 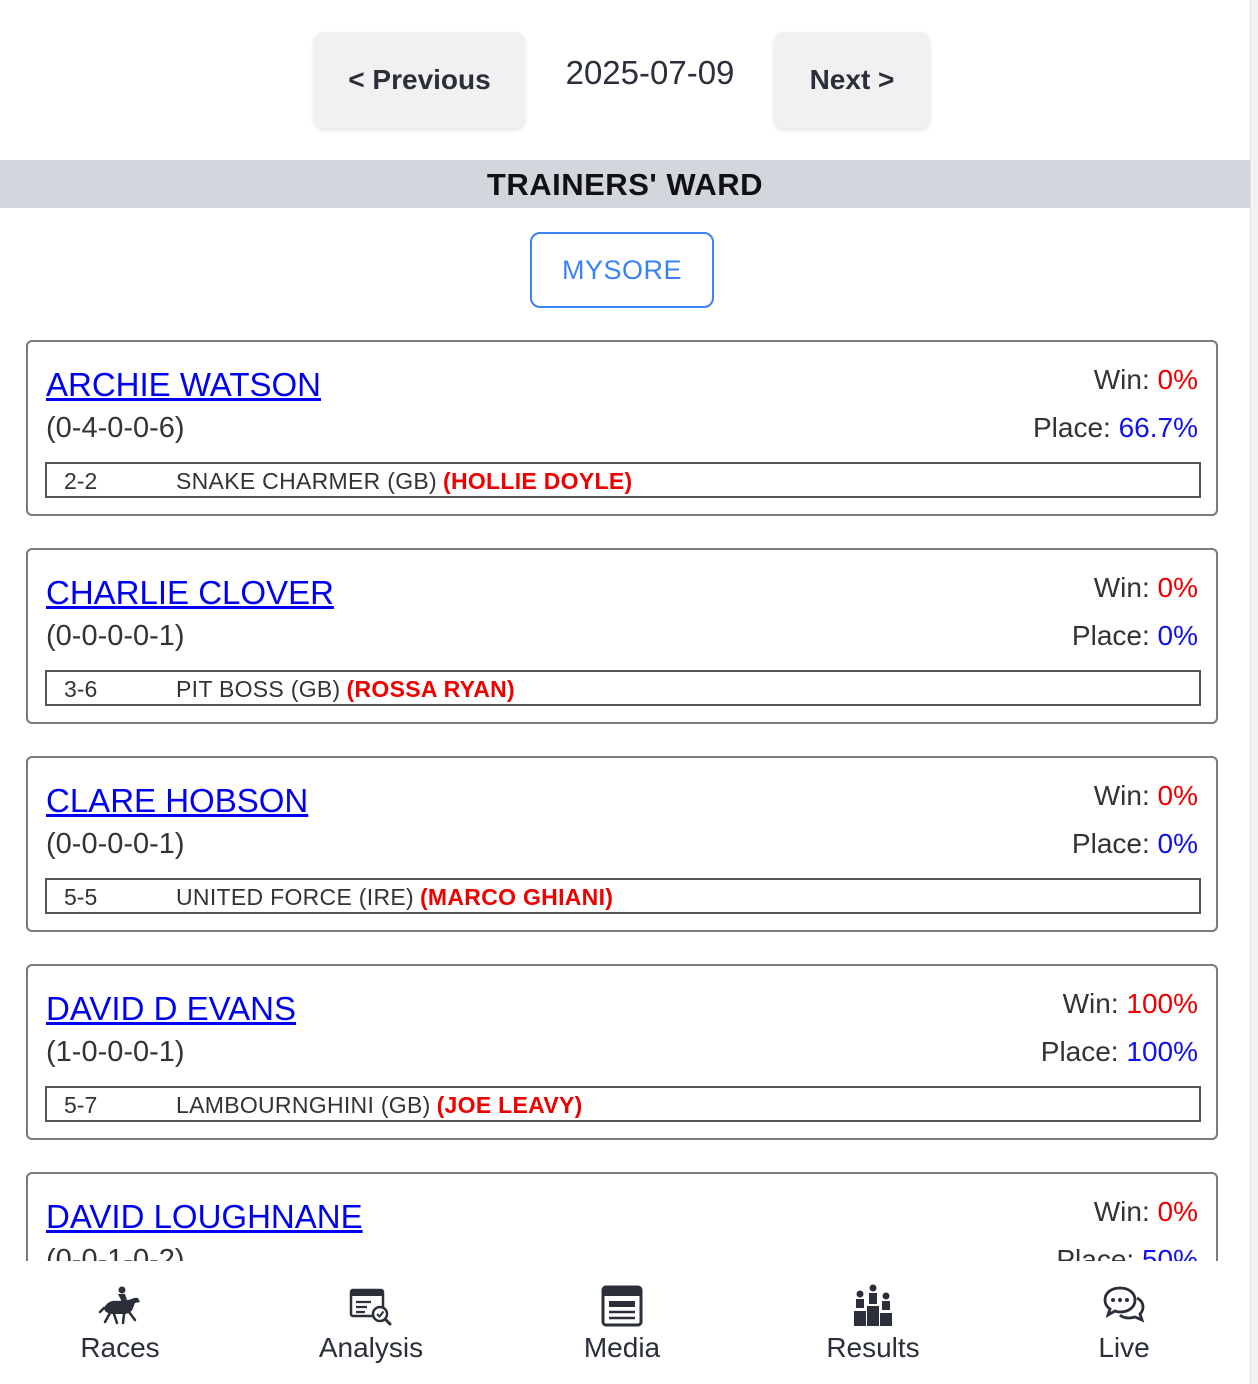 I want to click on race-runner-number: 2-2, so click(x=81, y=481).